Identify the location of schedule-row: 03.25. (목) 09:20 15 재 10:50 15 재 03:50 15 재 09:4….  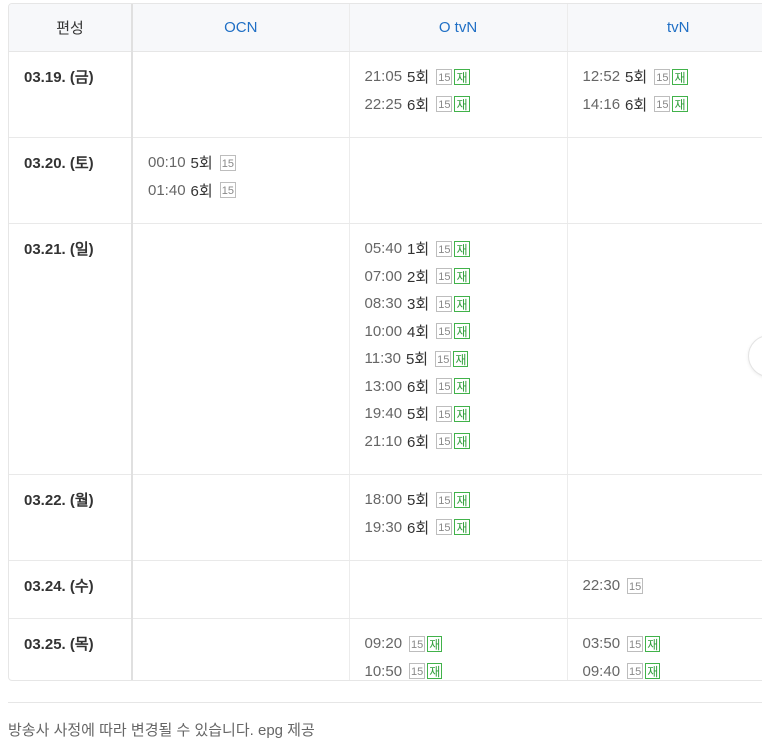
(385, 649).